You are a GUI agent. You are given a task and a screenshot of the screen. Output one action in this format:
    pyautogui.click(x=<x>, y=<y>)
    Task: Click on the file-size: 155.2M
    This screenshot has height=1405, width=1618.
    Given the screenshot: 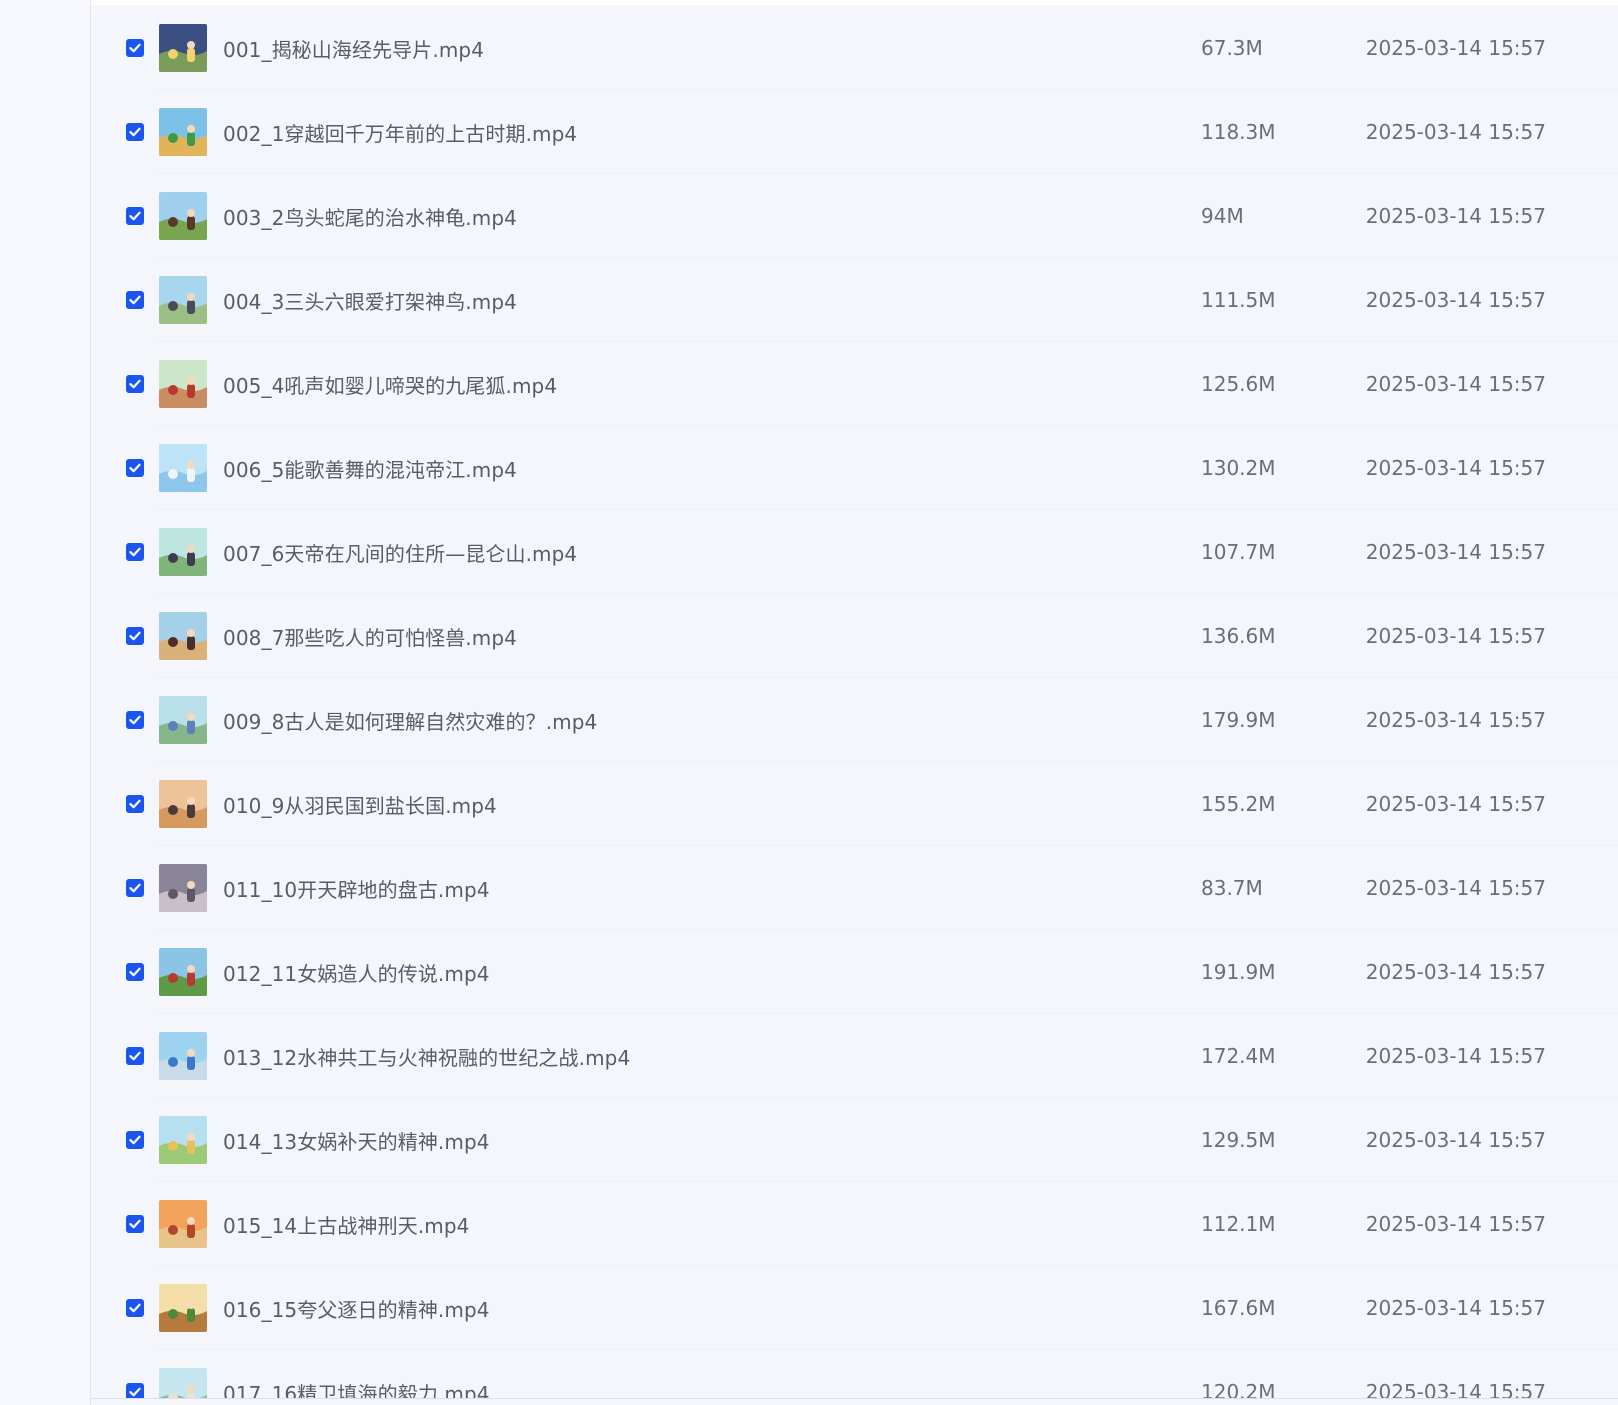 What is the action you would take?
    pyautogui.click(x=1238, y=804)
    